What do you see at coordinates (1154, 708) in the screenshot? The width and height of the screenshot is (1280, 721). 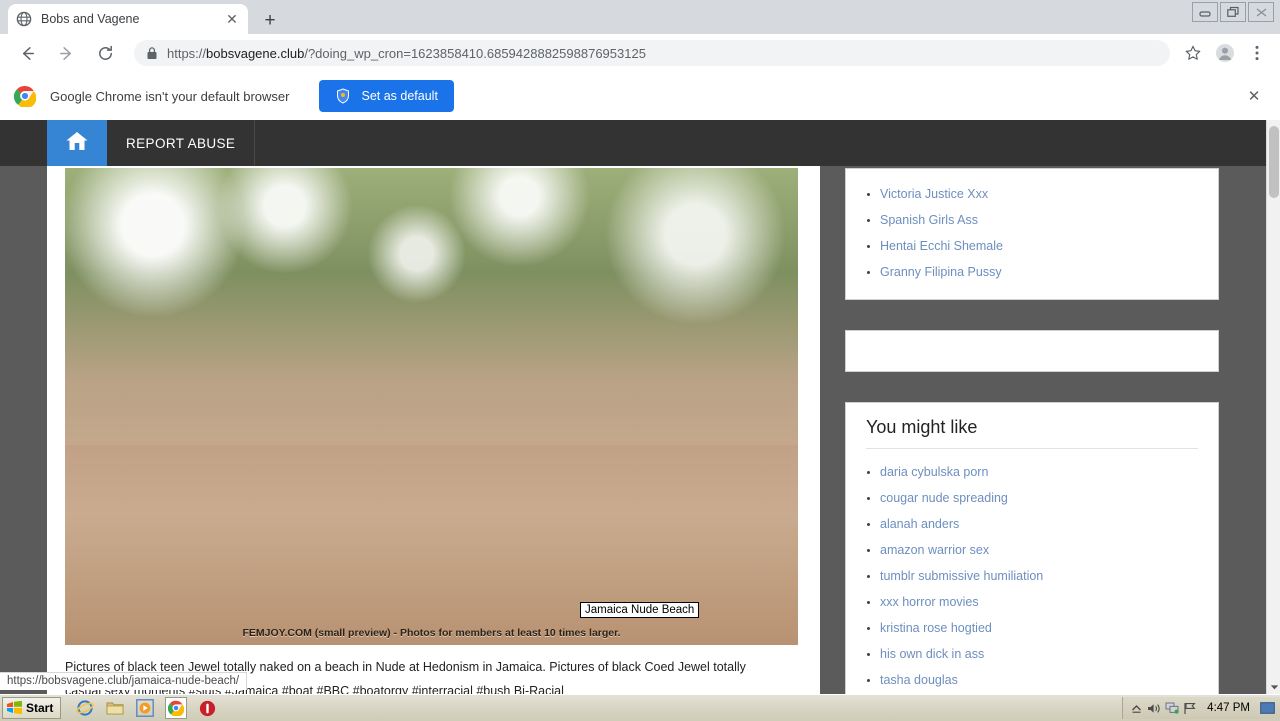 I see `volume-icon` at bounding box center [1154, 708].